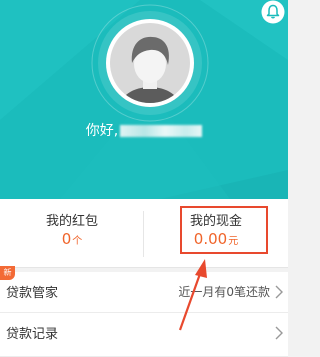 The image size is (320, 357). I want to click on loan-manager-label: 贷款管家, so click(32, 293).